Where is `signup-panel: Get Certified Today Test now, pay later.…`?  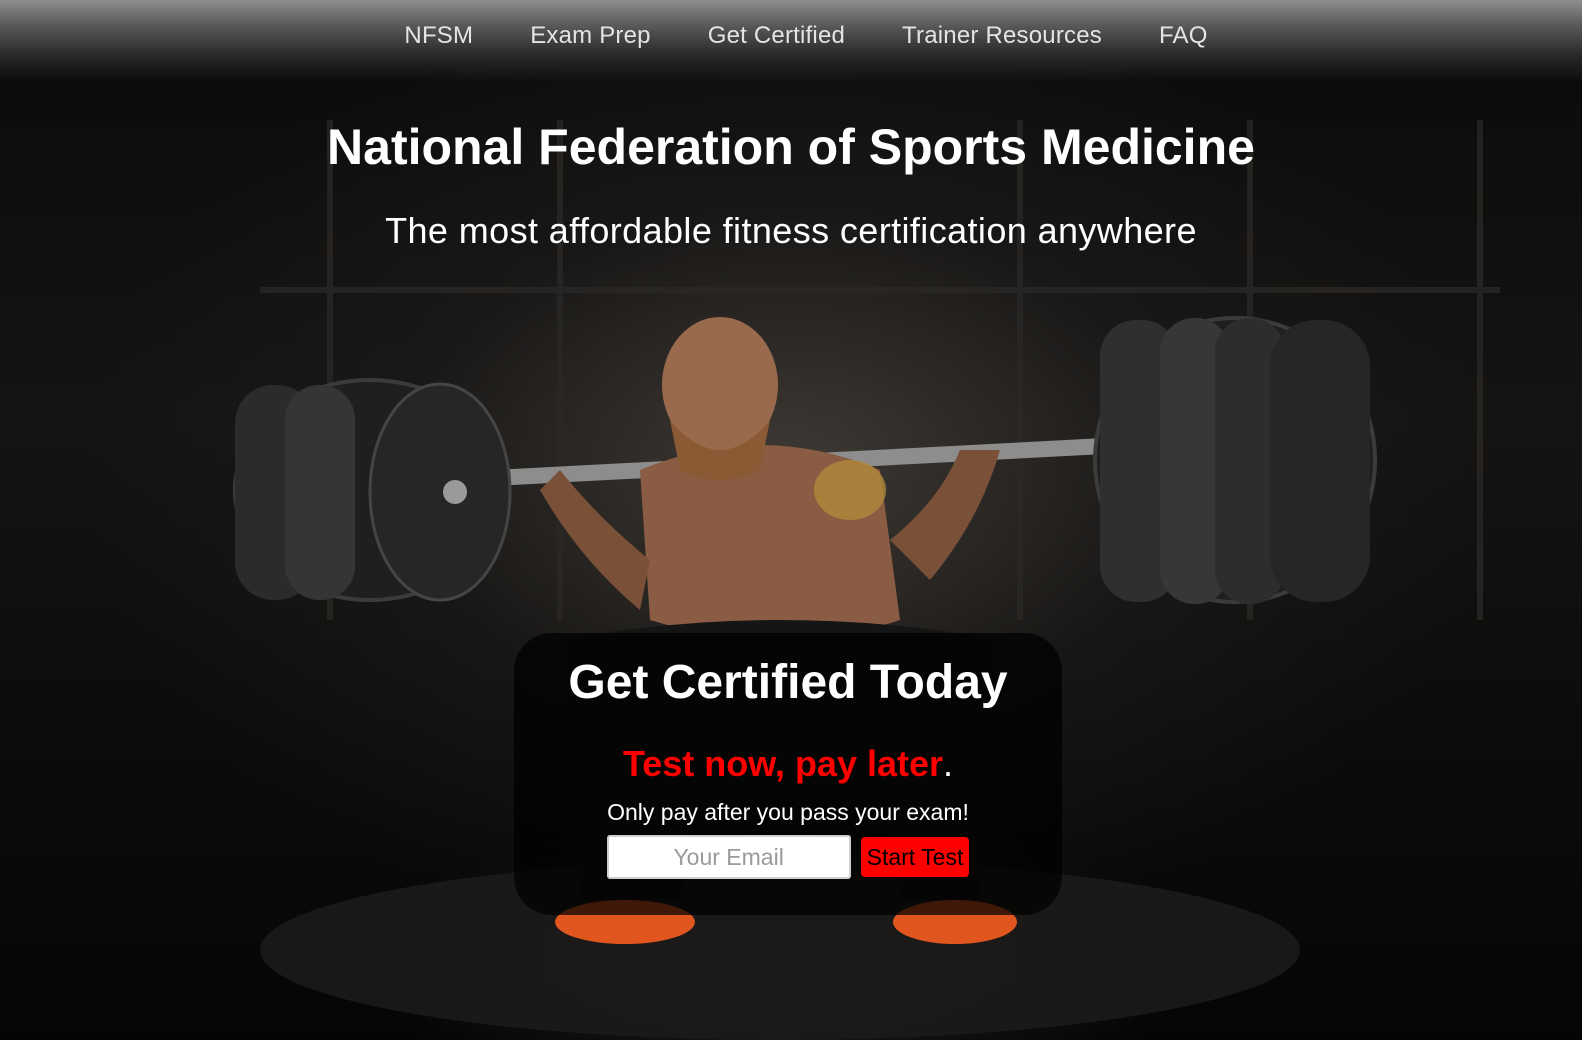 signup-panel: Get Certified Today Test now, pay later.… is located at coordinates (788, 774).